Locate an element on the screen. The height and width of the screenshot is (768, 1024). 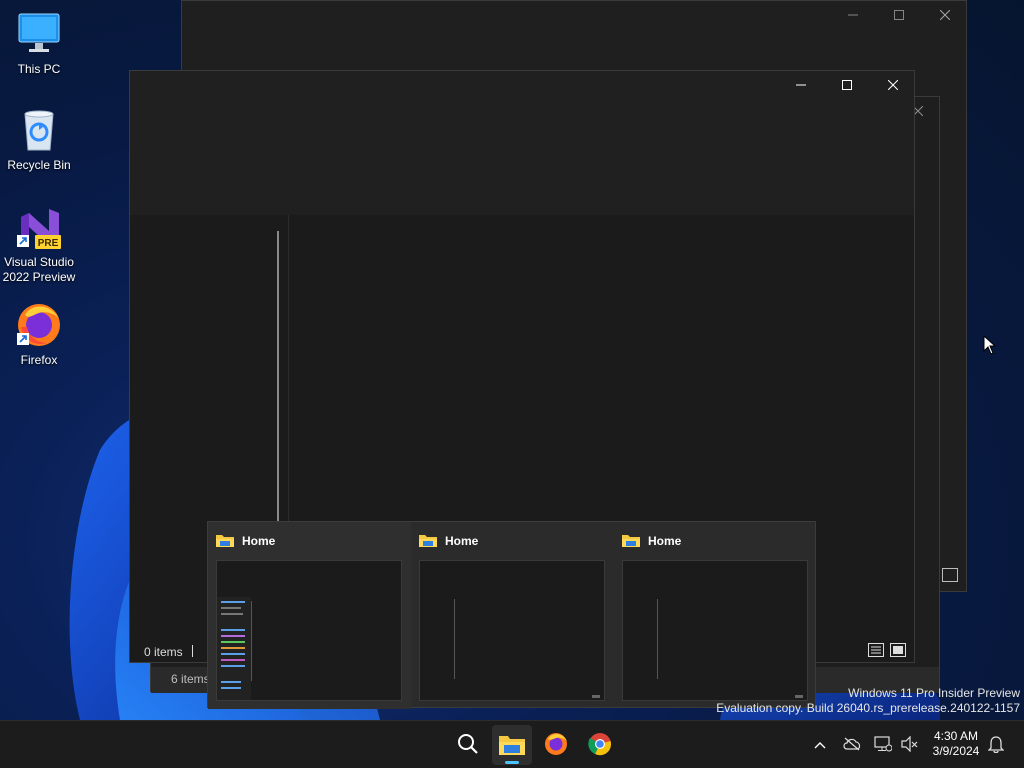
taskbar-chrome-button is located at coordinates (600, 745).